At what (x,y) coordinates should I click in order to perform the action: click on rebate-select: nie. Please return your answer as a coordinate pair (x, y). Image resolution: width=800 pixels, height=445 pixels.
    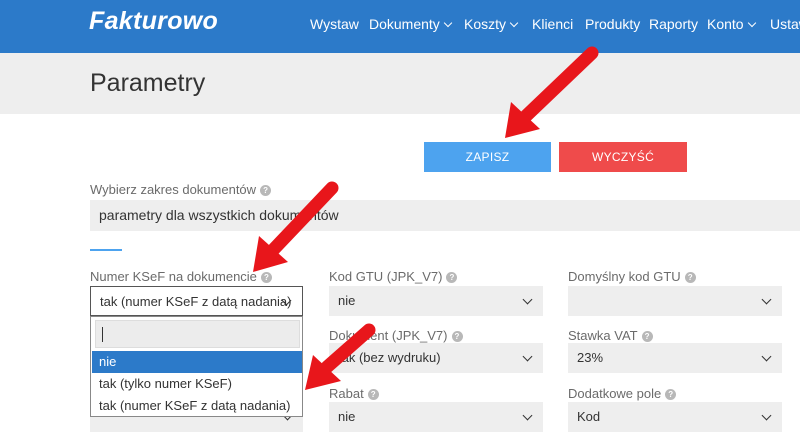
    Looking at the image, I should click on (436, 417).